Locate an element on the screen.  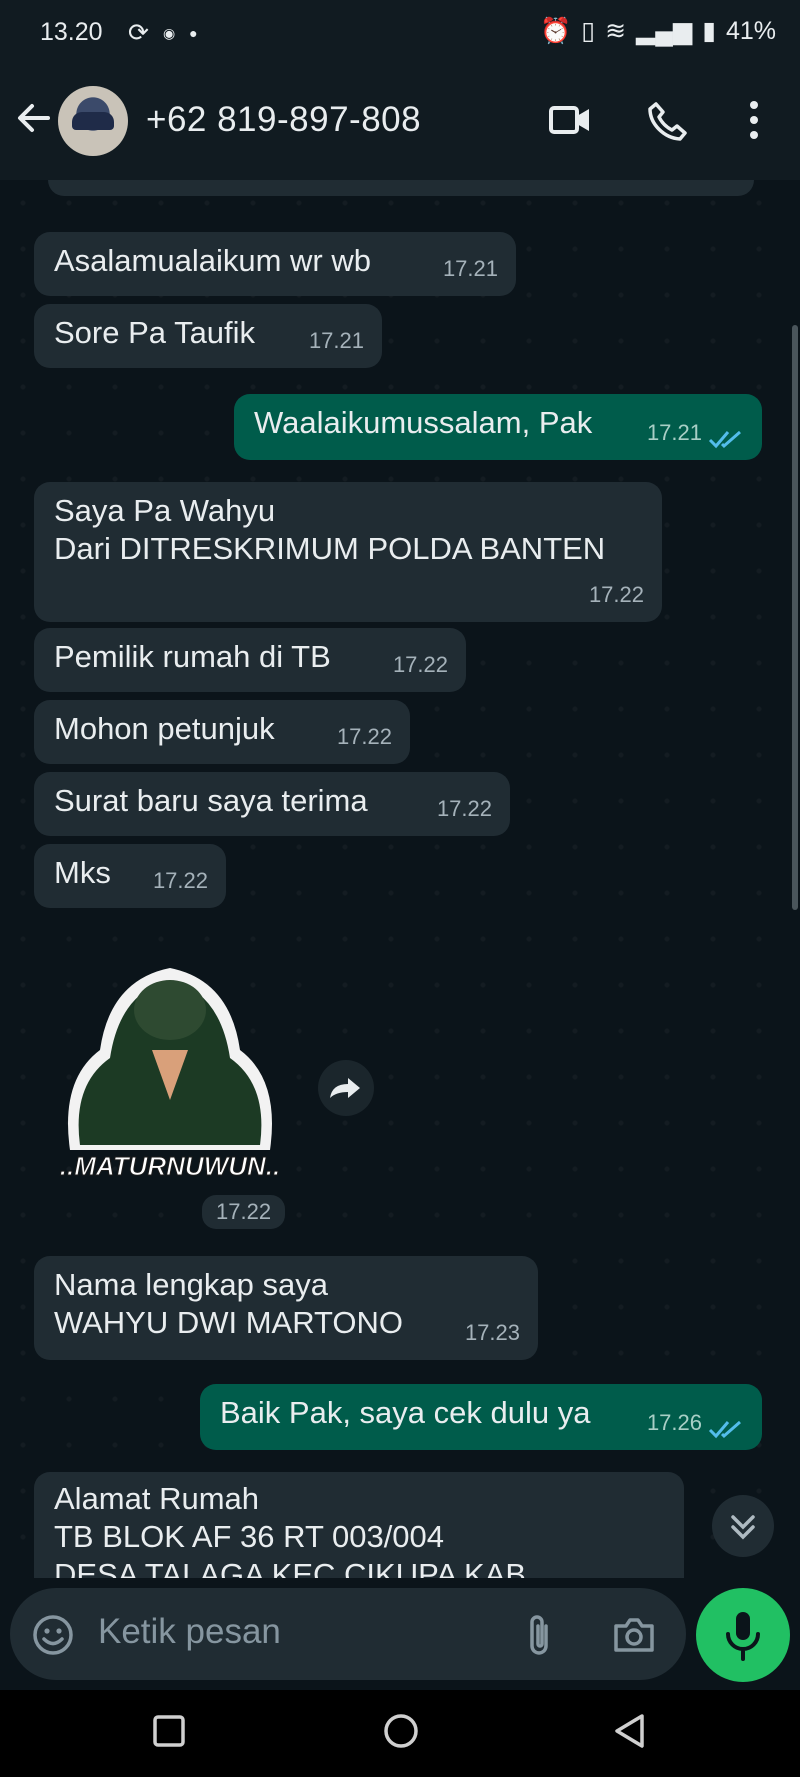
forward-icon is located at coordinates (345, 1088).